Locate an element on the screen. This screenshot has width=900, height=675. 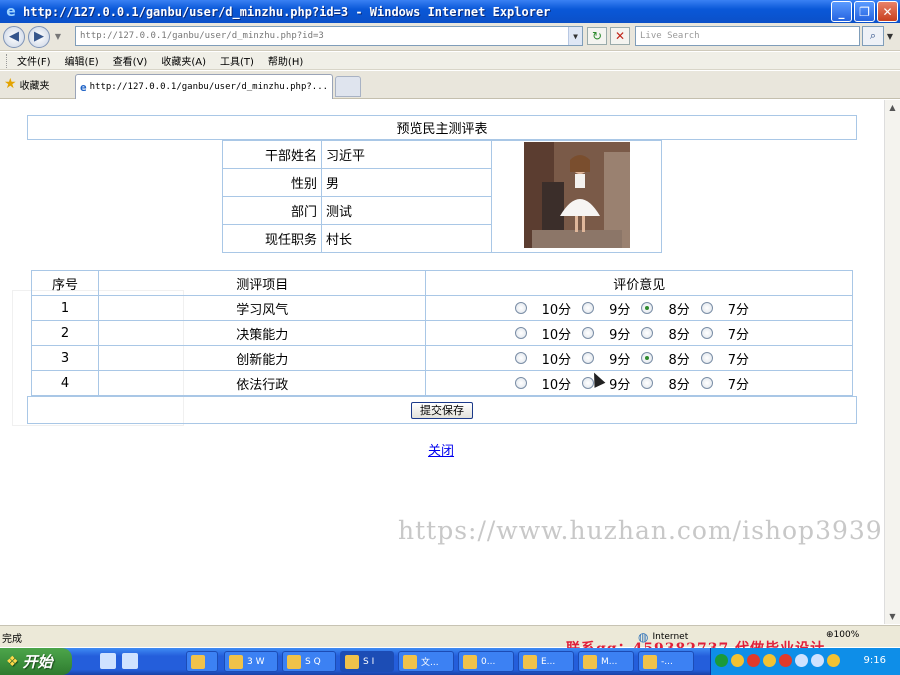
back-arrow-icon: ◀ is located at coordinates (14, 36).